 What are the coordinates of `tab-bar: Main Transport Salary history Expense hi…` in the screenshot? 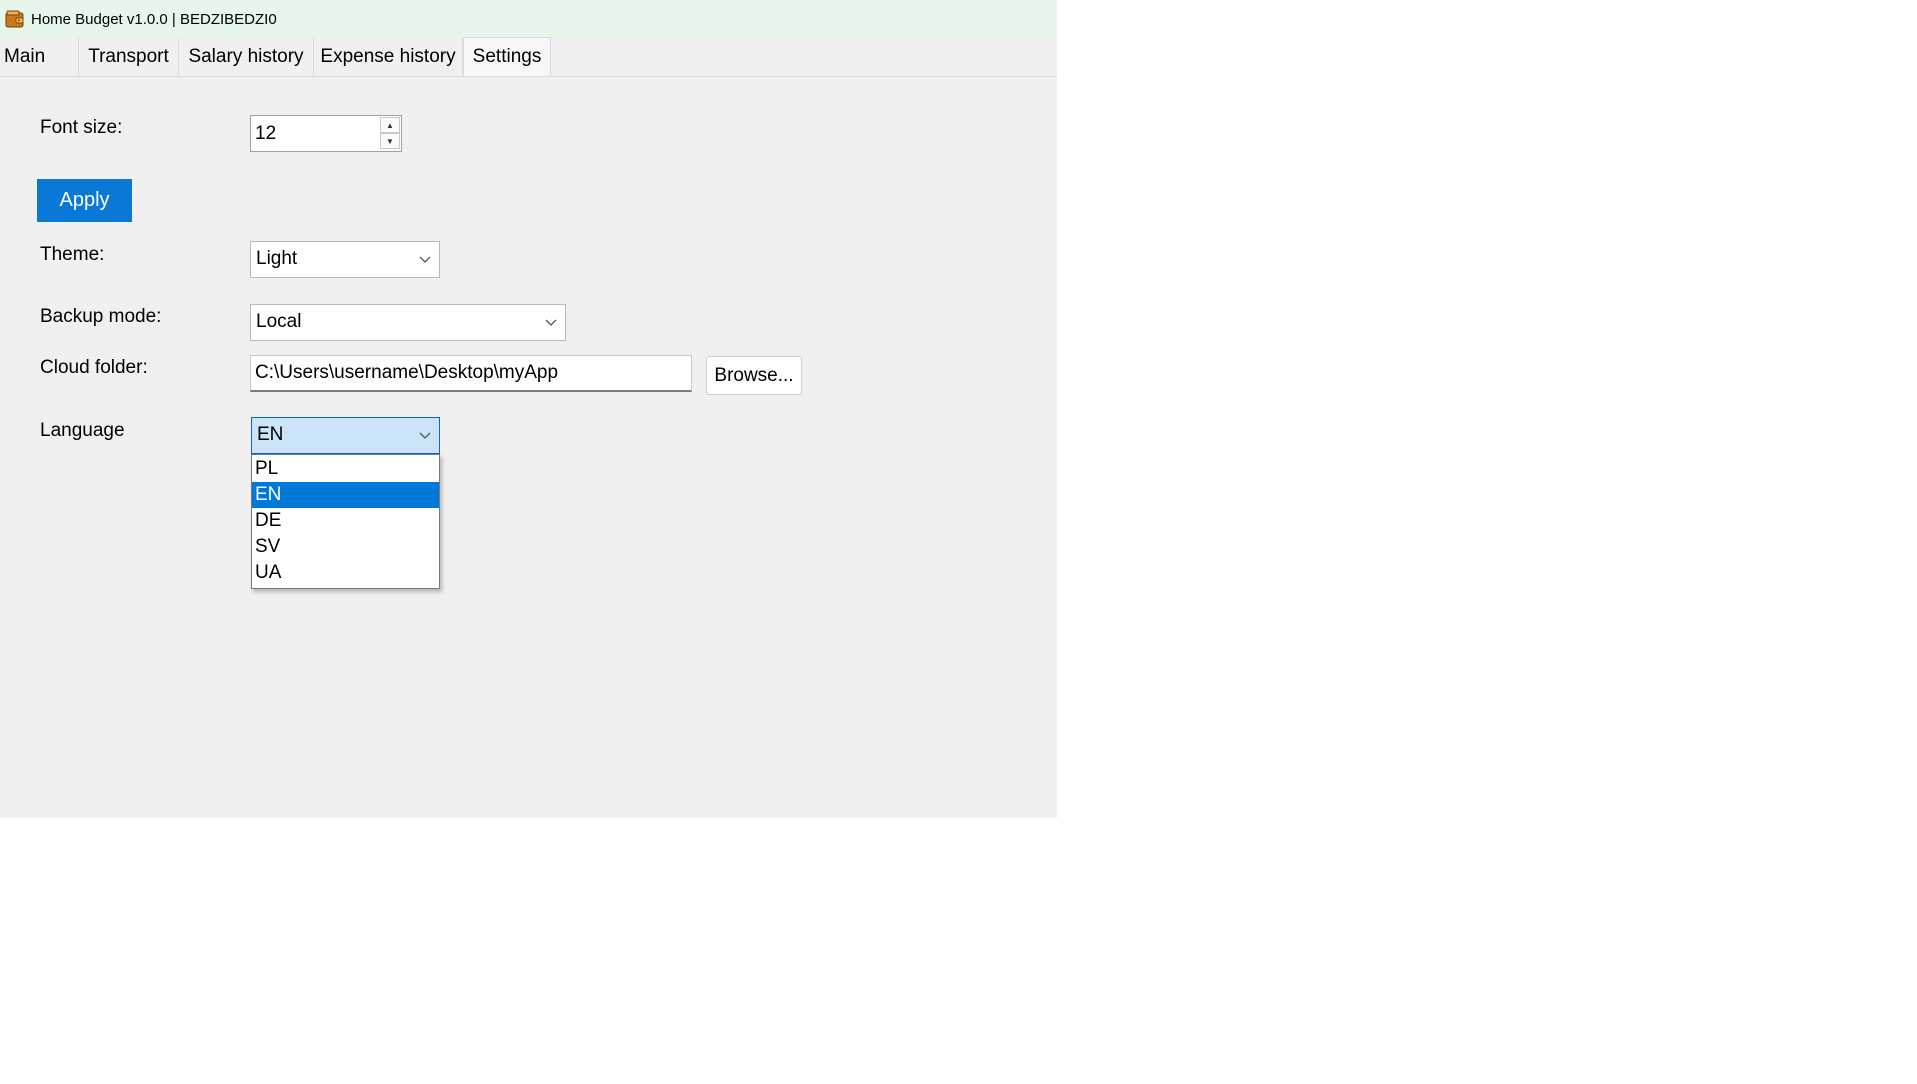 It's located at (528, 57).